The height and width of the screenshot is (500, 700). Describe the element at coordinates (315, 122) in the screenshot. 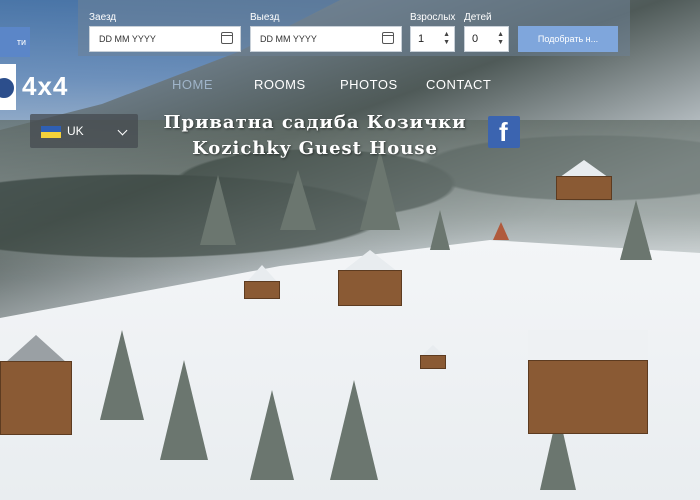

I see `hero-title-uk: Приватна садиба Козички` at that location.